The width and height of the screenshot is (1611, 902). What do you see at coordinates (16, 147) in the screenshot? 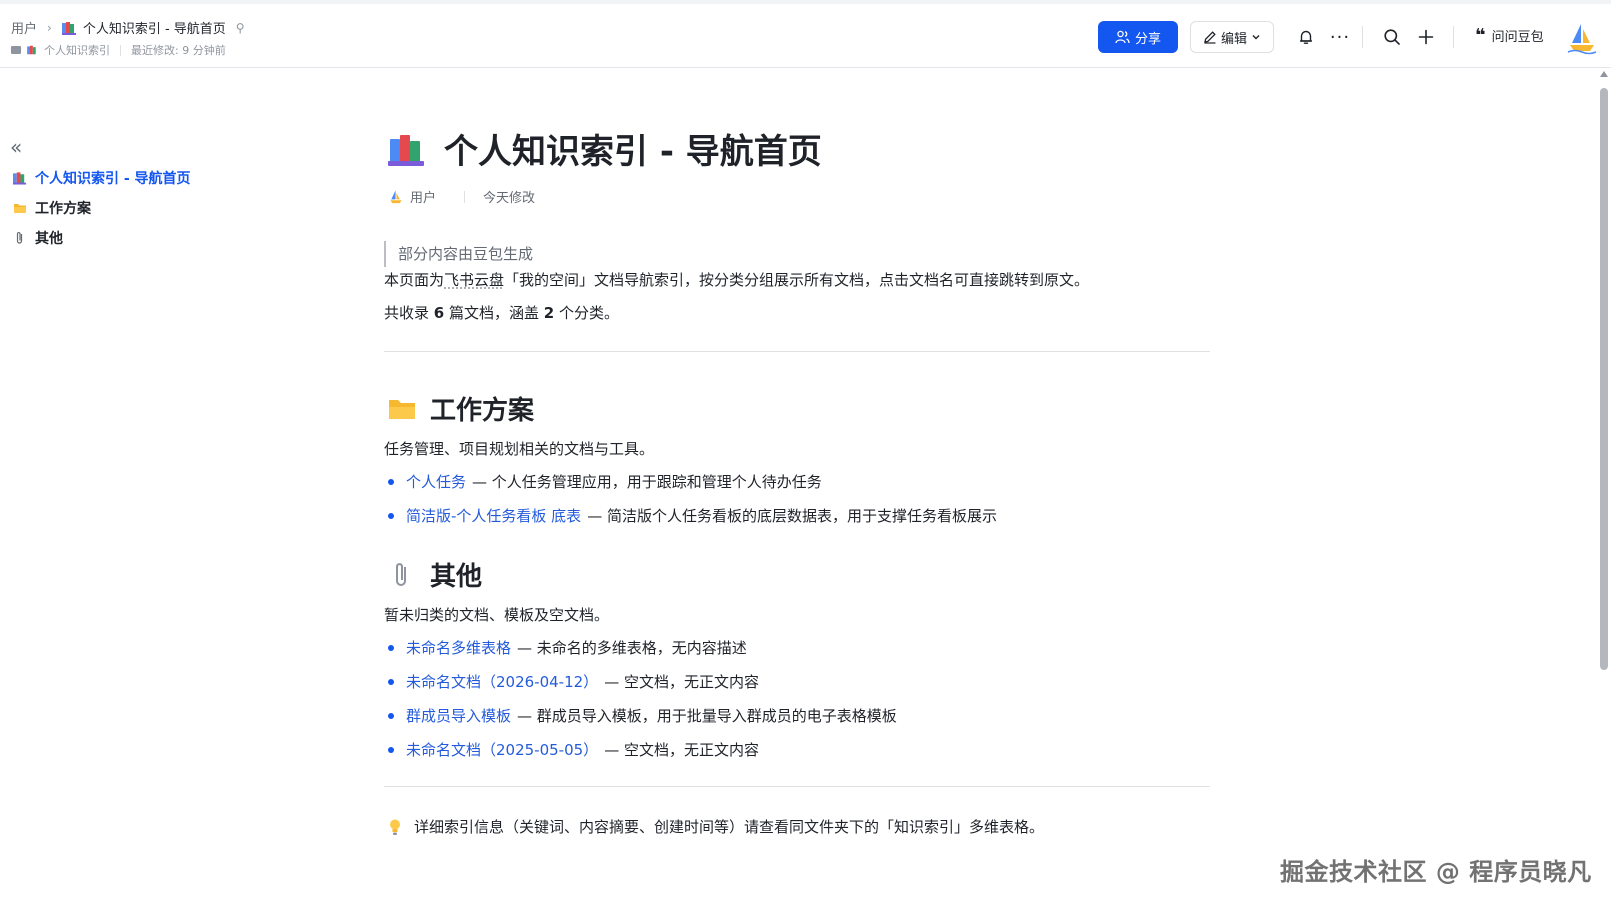
I see `collapse-sidebar-icon: «` at bounding box center [16, 147].